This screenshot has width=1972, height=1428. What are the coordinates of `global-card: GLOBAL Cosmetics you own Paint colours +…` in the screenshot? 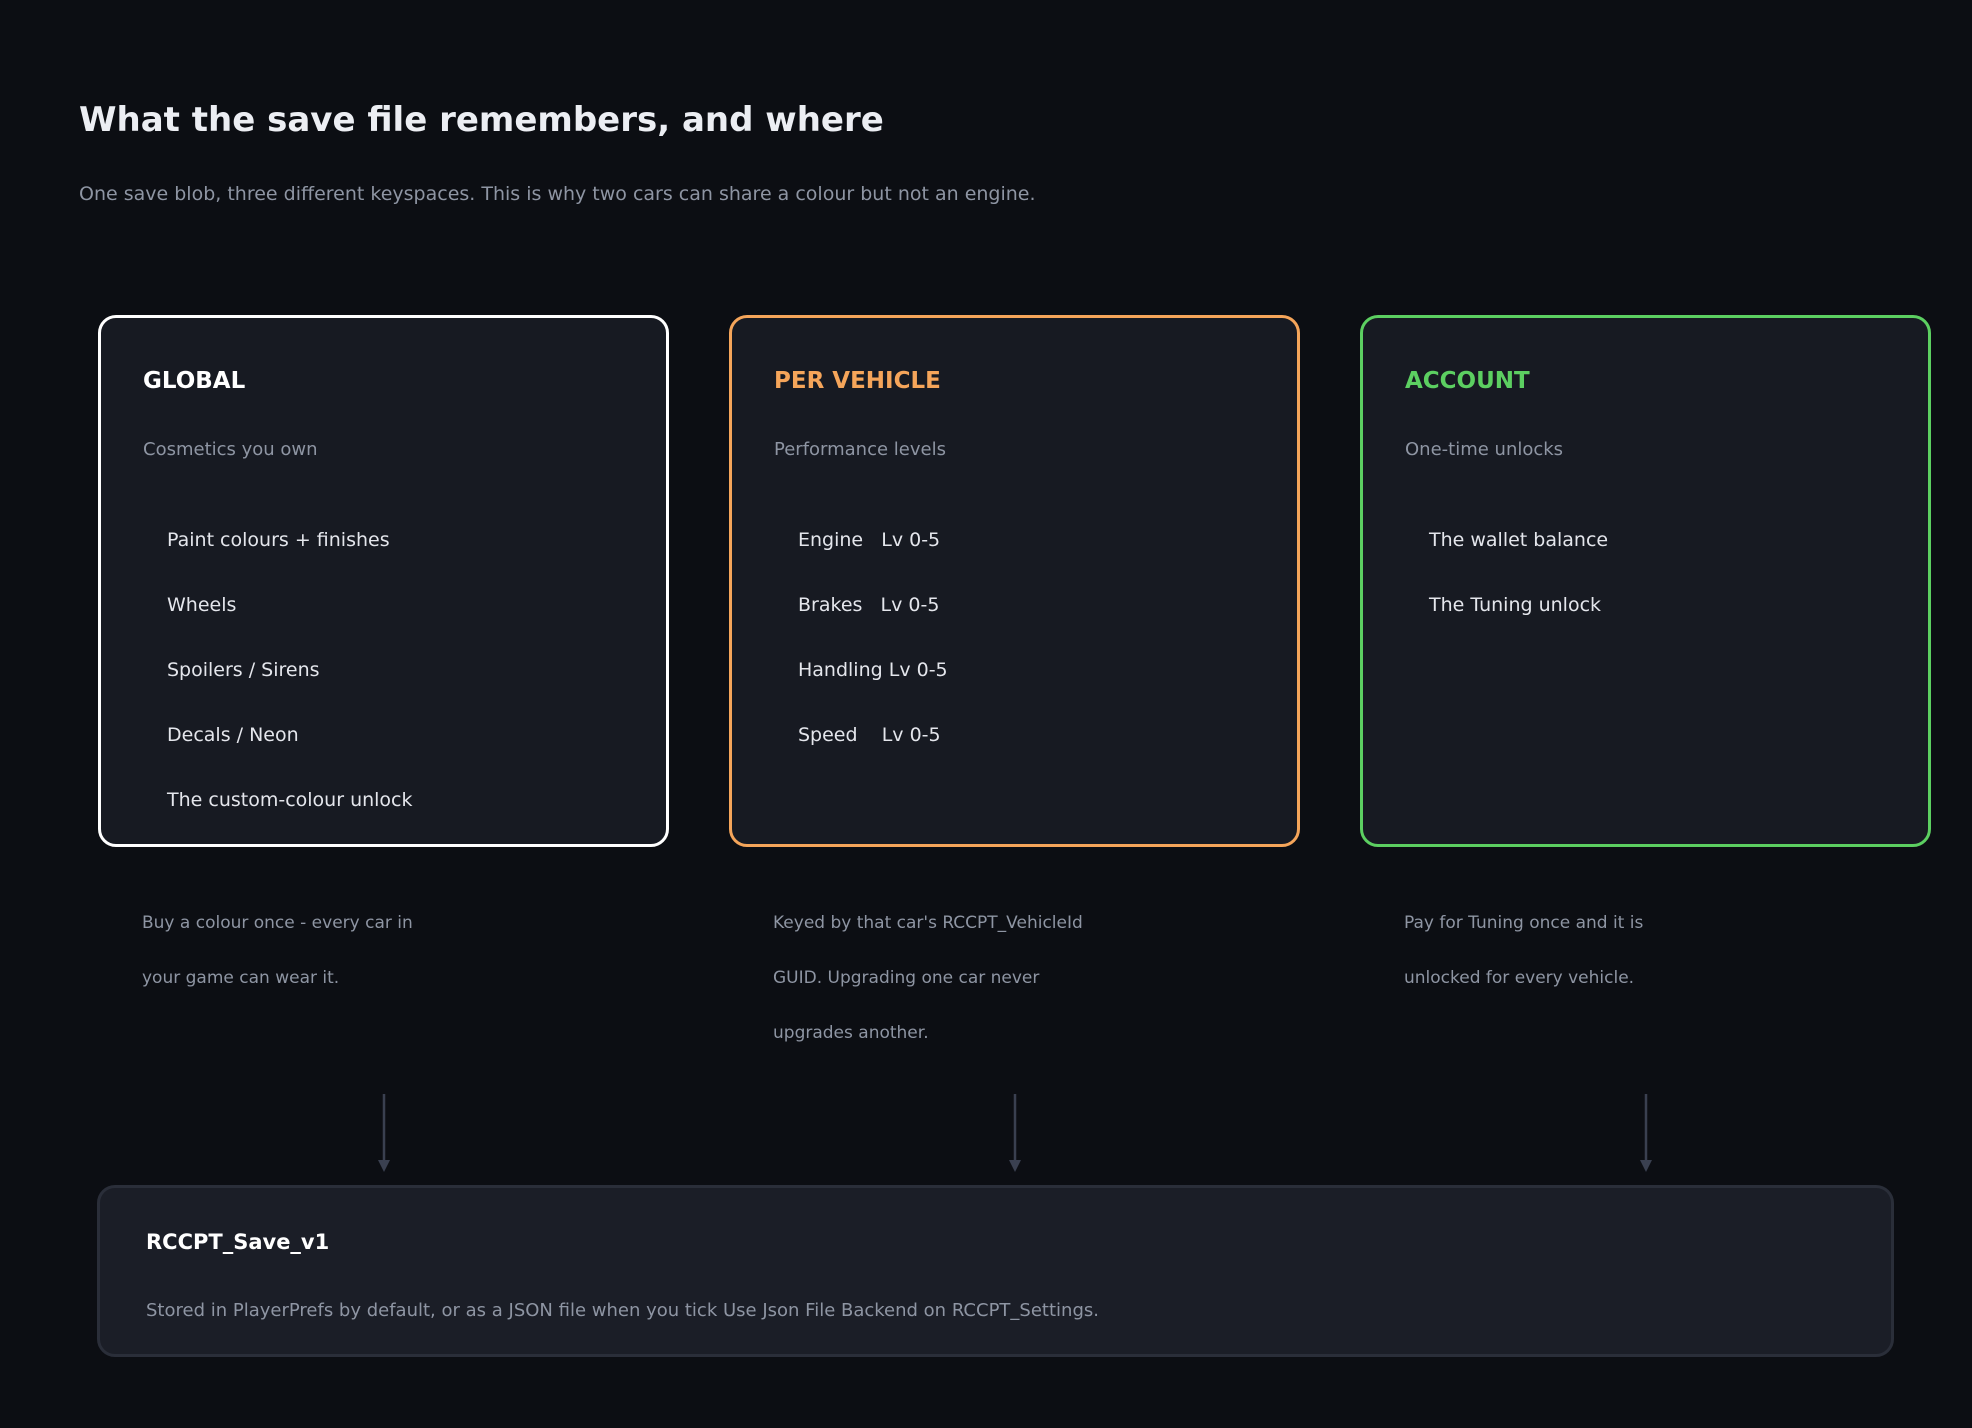 It's located at (383, 581).